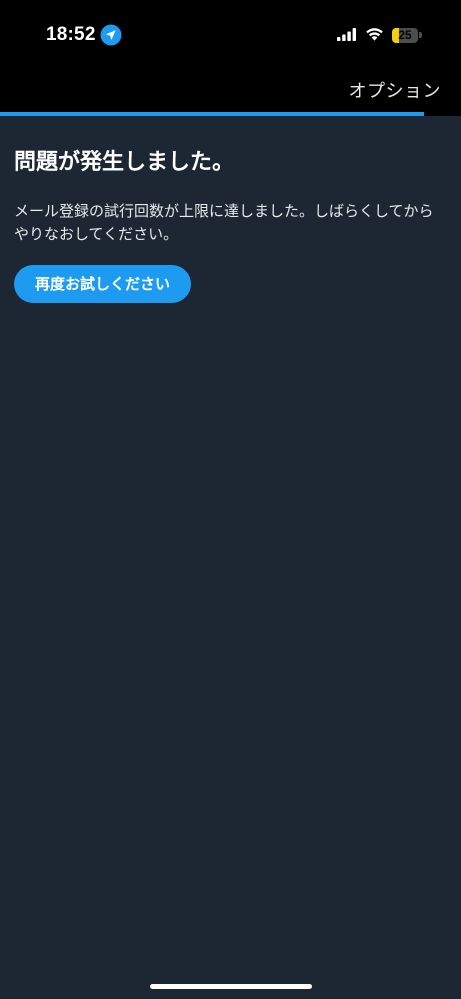  Describe the element at coordinates (111, 35) in the screenshot. I see `location-arrow-icon` at that location.